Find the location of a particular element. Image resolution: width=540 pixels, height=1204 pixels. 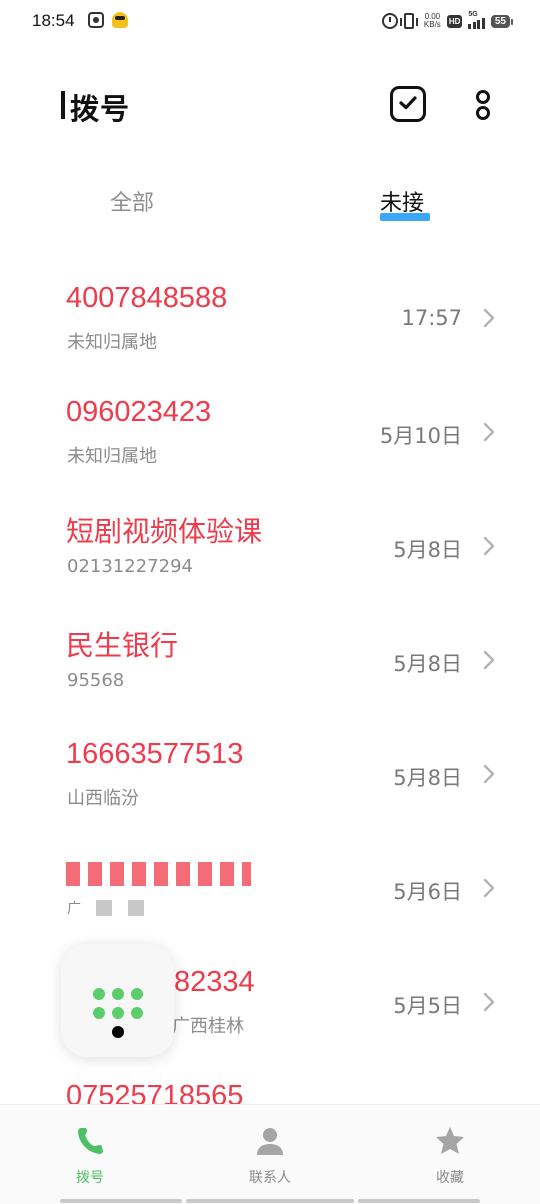

dialpad-button is located at coordinates (117, 1000).